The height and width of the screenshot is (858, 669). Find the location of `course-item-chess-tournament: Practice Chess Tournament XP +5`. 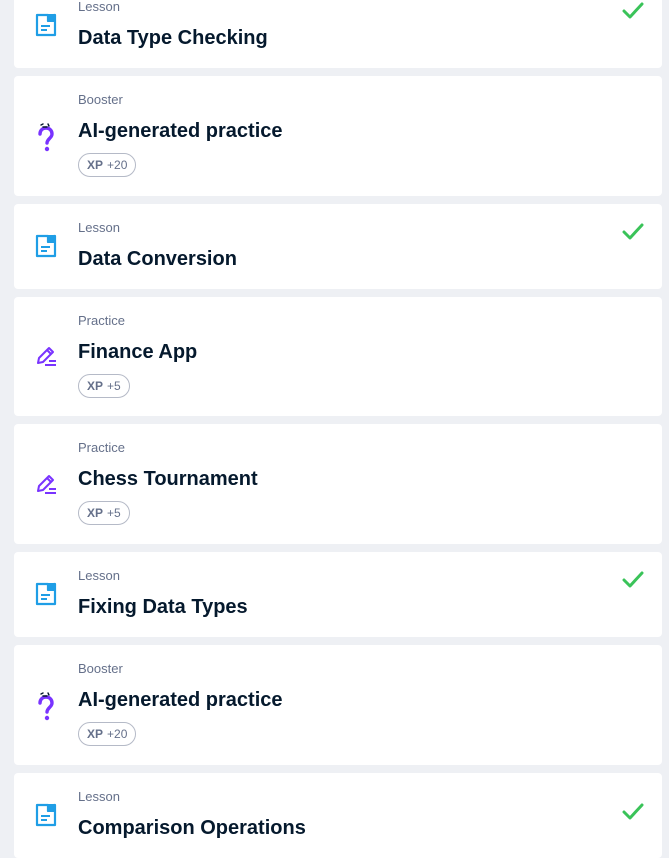

course-item-chess-tournament: Practice Chess Tournament XP +5 is located at coordinates (338, 484).